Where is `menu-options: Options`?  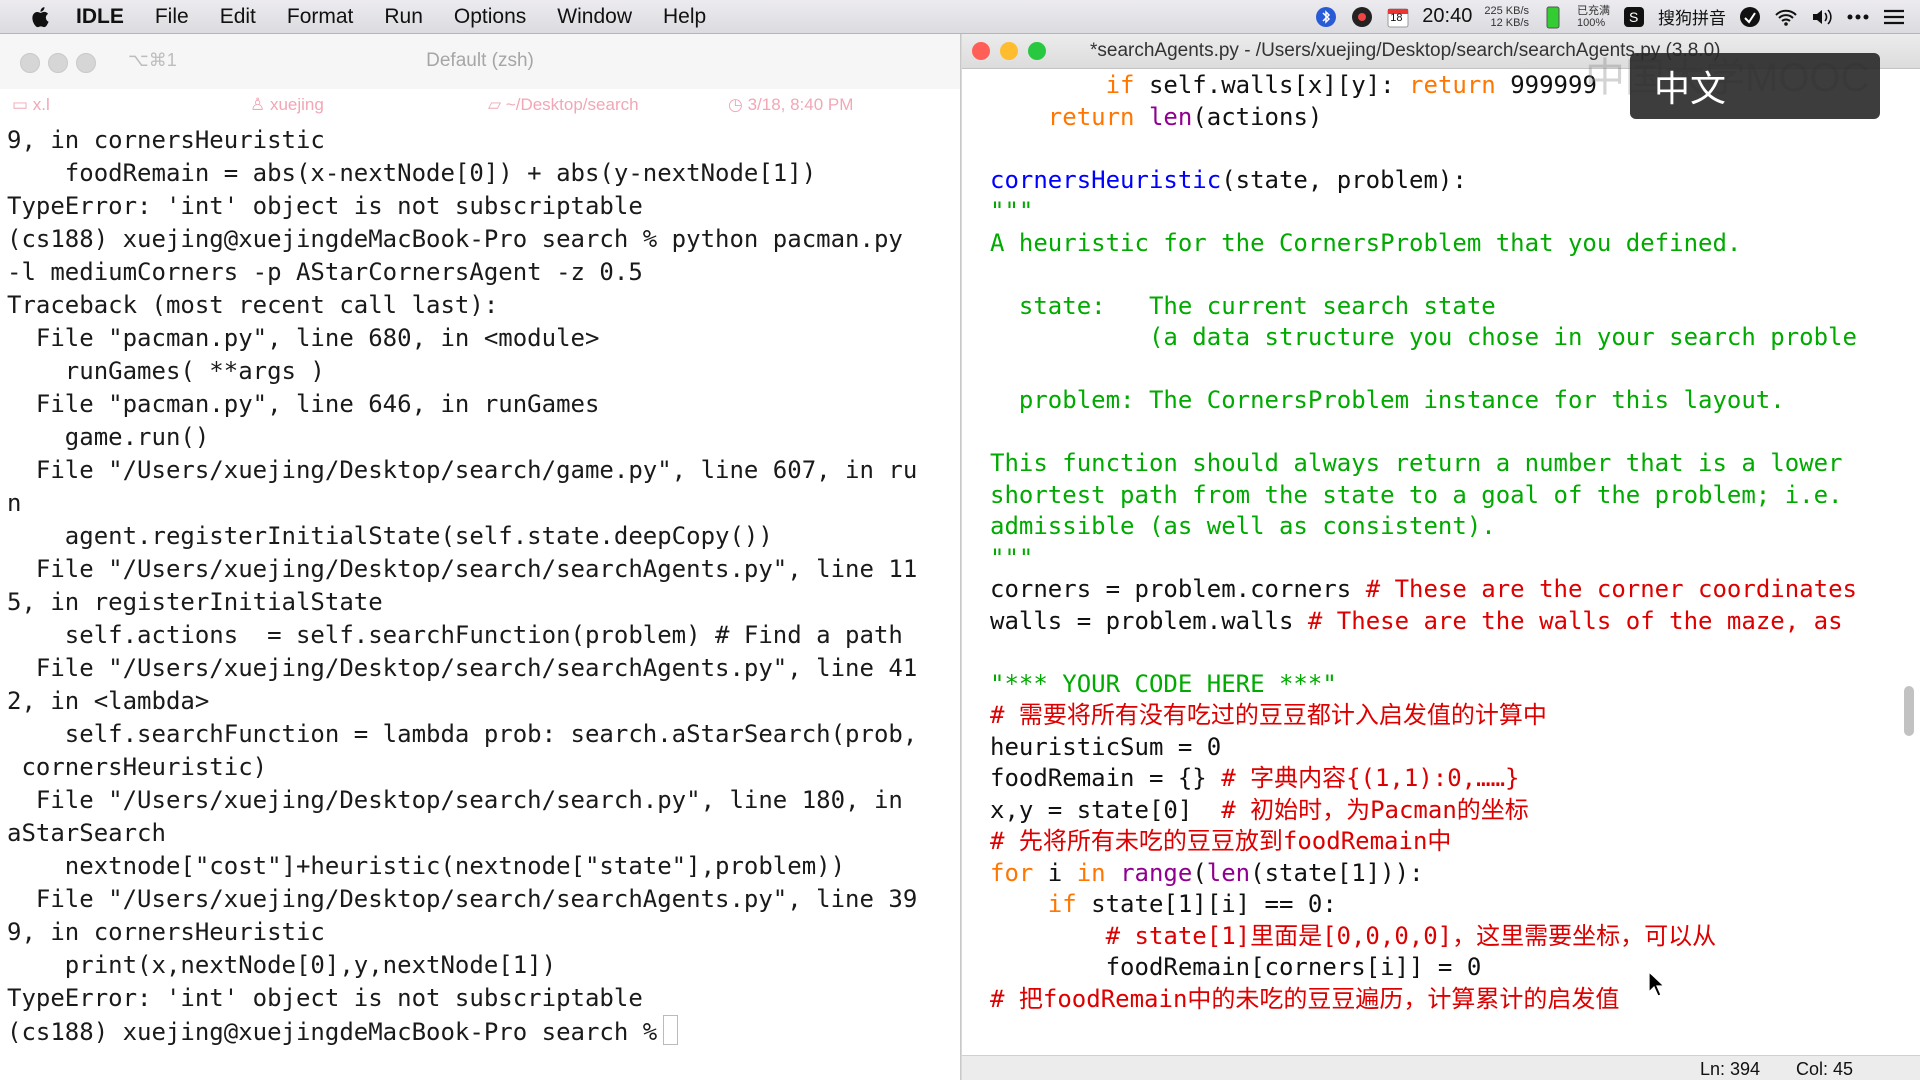 menu-options: Options is located at coordinates (490, 17).